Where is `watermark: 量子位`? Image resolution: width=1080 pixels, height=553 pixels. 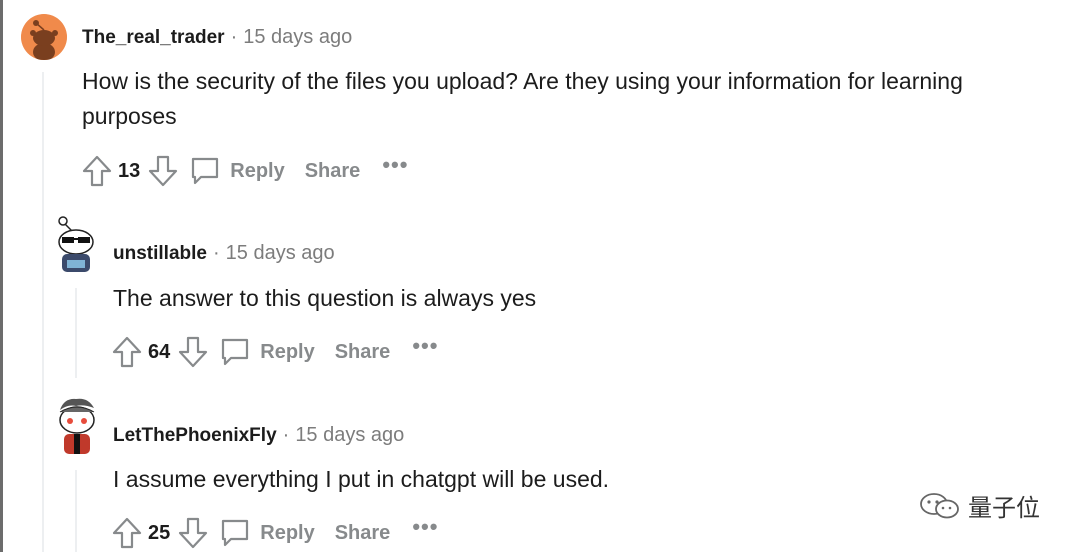
watermark: 量子位 is located at coordinates (979, 505).